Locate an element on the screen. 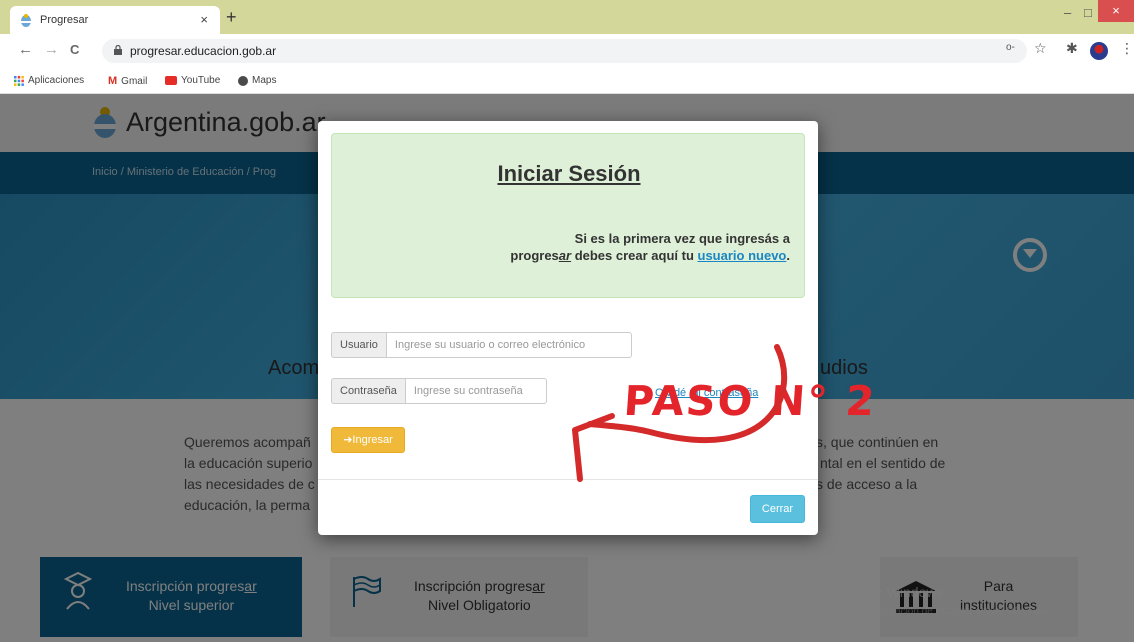 This screenshot has height=642, width=1134. reload-icon: C is located at coordinates (74, 49).